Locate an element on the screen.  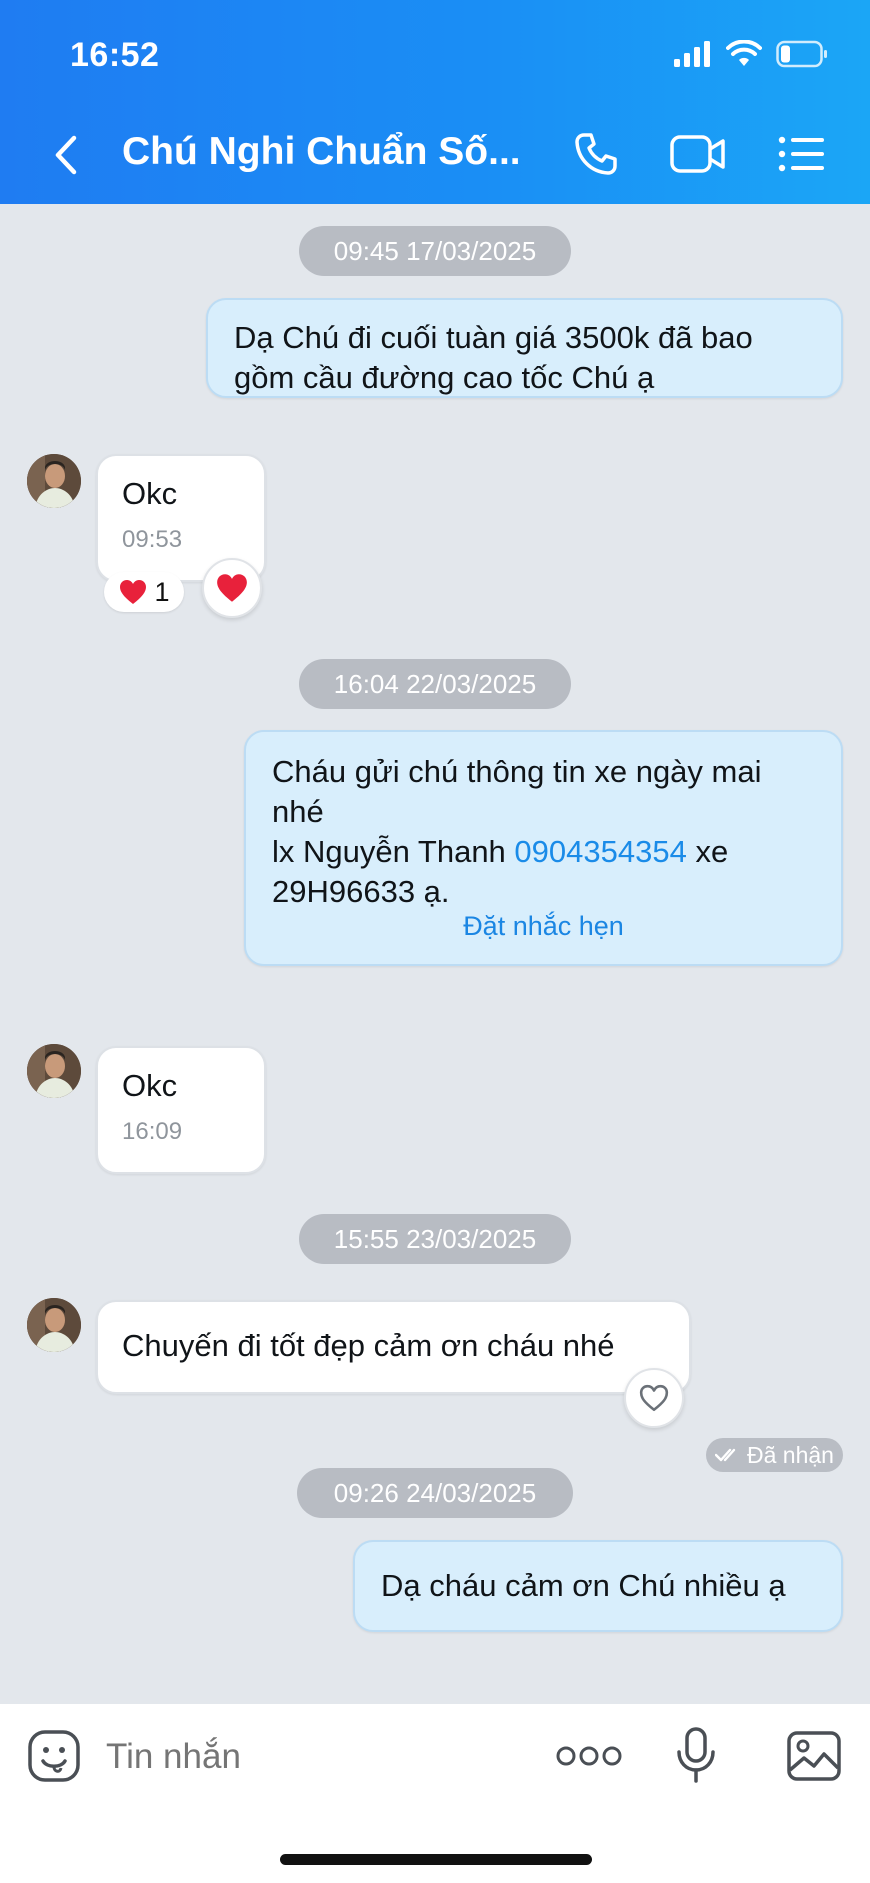
reaction-summary: 1 is located at coordinates (144, 592).